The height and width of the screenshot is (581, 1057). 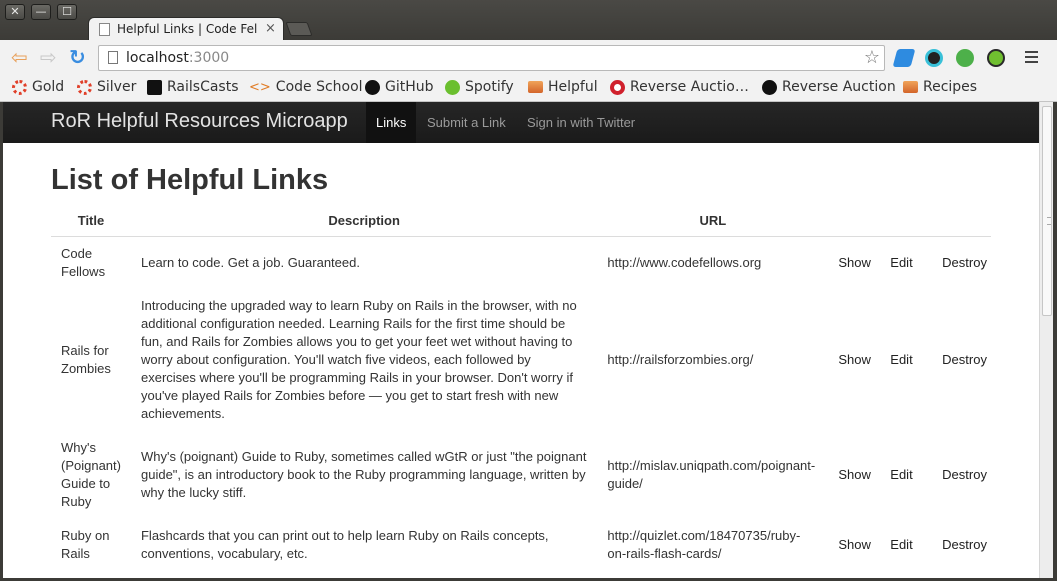 I want to click on bookmark-gold: Gold, so click(x=38, y=87).